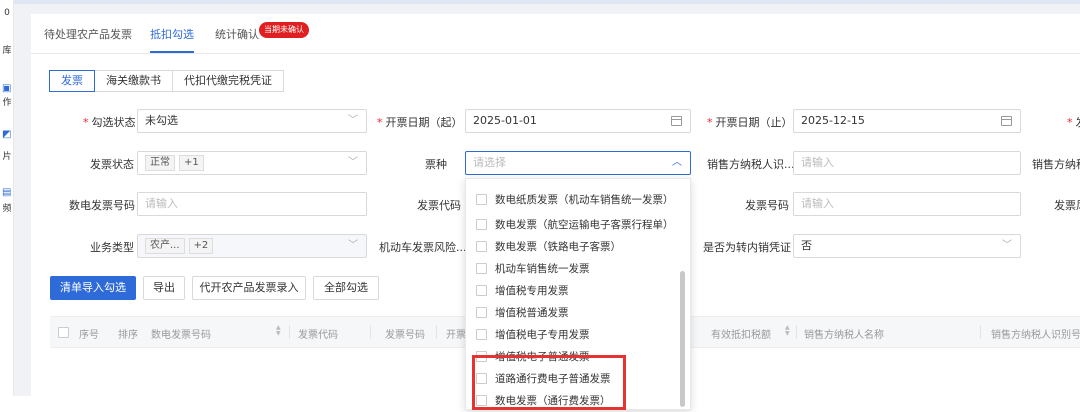 The width and height of the screenshot is (1080, 412). Describe the element at coordinates (844, 333) in the screenshot. I see `col-seller-name: 销售方纳税人名称` at that location.